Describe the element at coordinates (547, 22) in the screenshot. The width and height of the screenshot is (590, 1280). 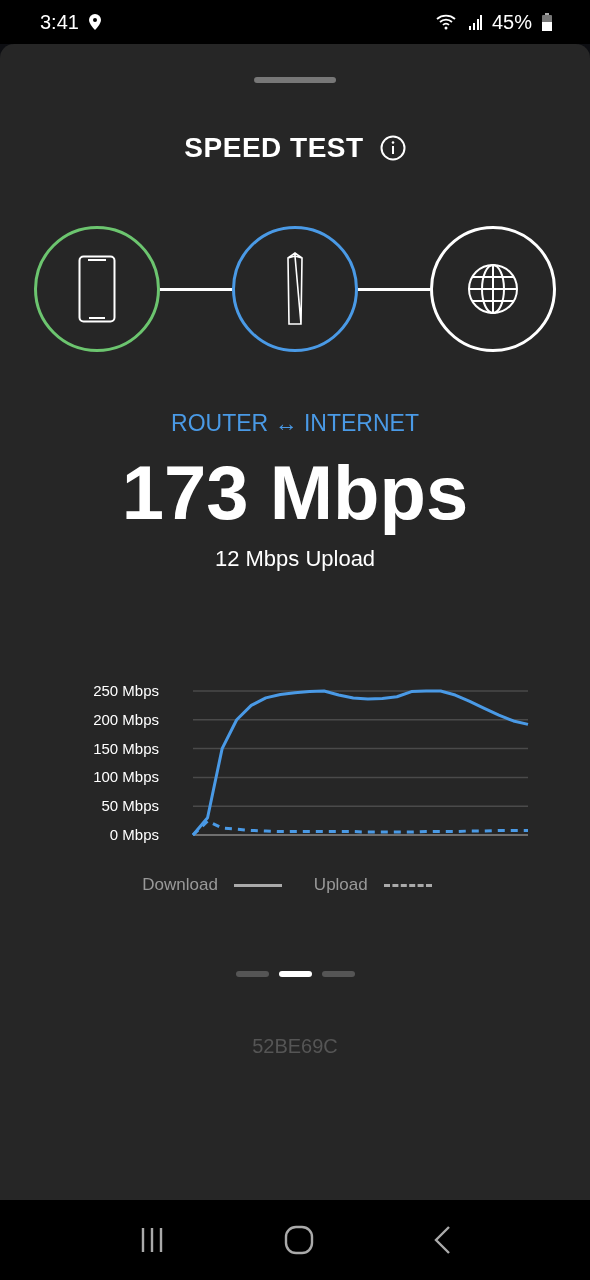
I see `battery-icon` at that location.